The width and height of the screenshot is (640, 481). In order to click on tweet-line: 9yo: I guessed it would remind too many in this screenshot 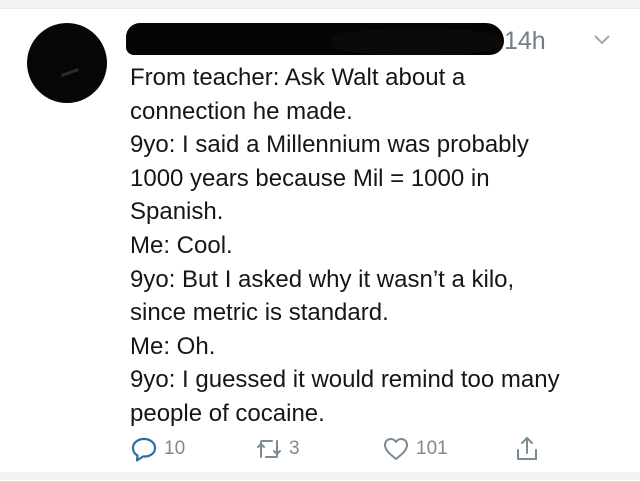, I will do `click(345, 380)`.